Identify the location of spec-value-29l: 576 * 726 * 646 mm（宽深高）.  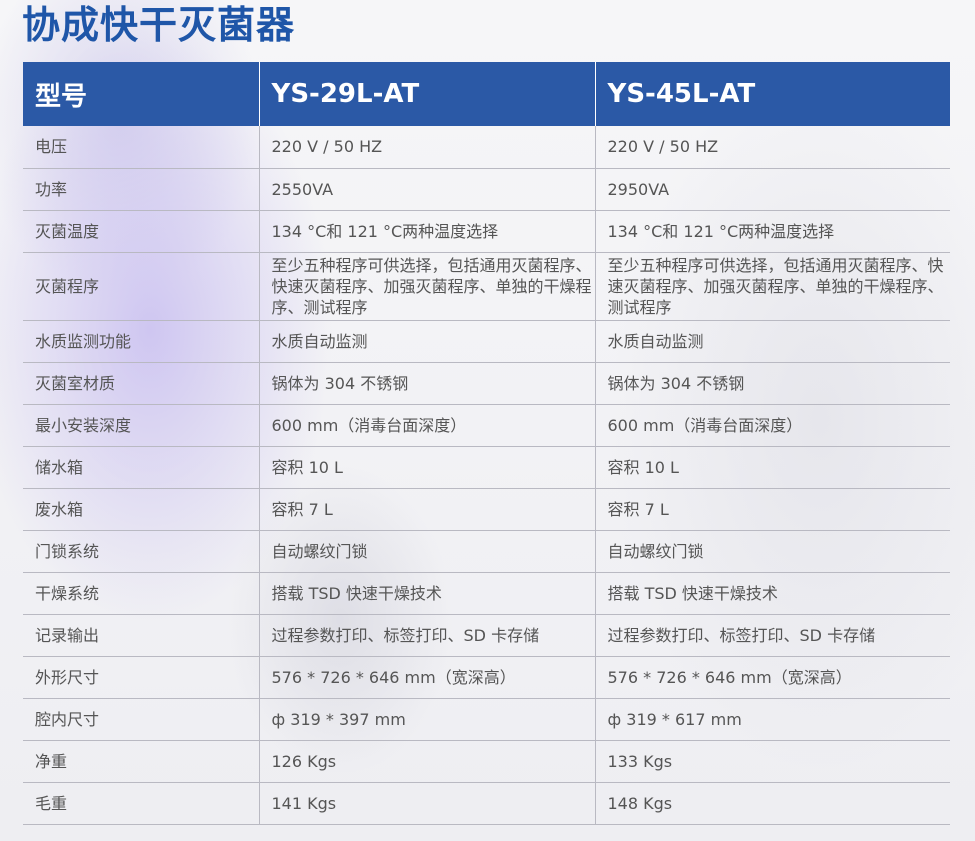
(426, 677).